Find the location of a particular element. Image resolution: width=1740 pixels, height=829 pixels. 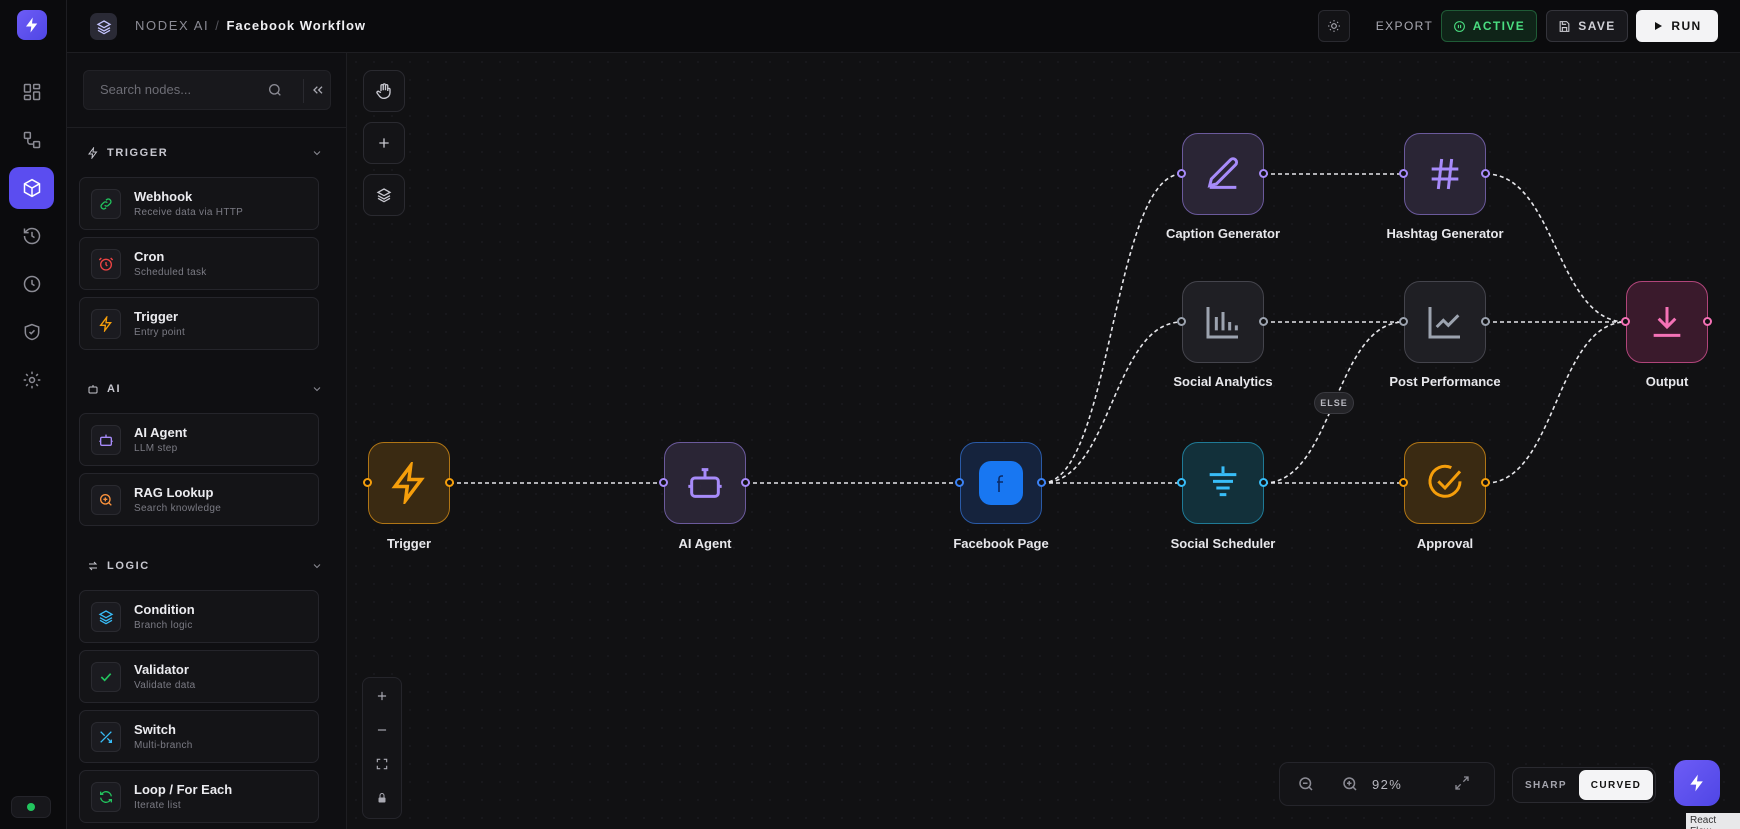

breadcrumb-workspace: NODEX AI is located at coordinates (172, 25).